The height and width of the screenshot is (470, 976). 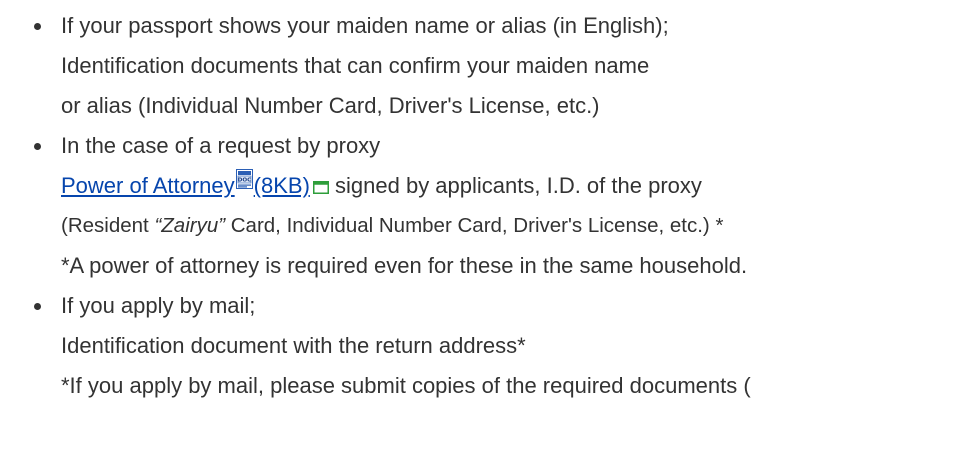 What do you see at coordinates (221, 145) in the screenshot?
I see `item-heading: In the case of a request by proxy` at bounding box center [221, 145].